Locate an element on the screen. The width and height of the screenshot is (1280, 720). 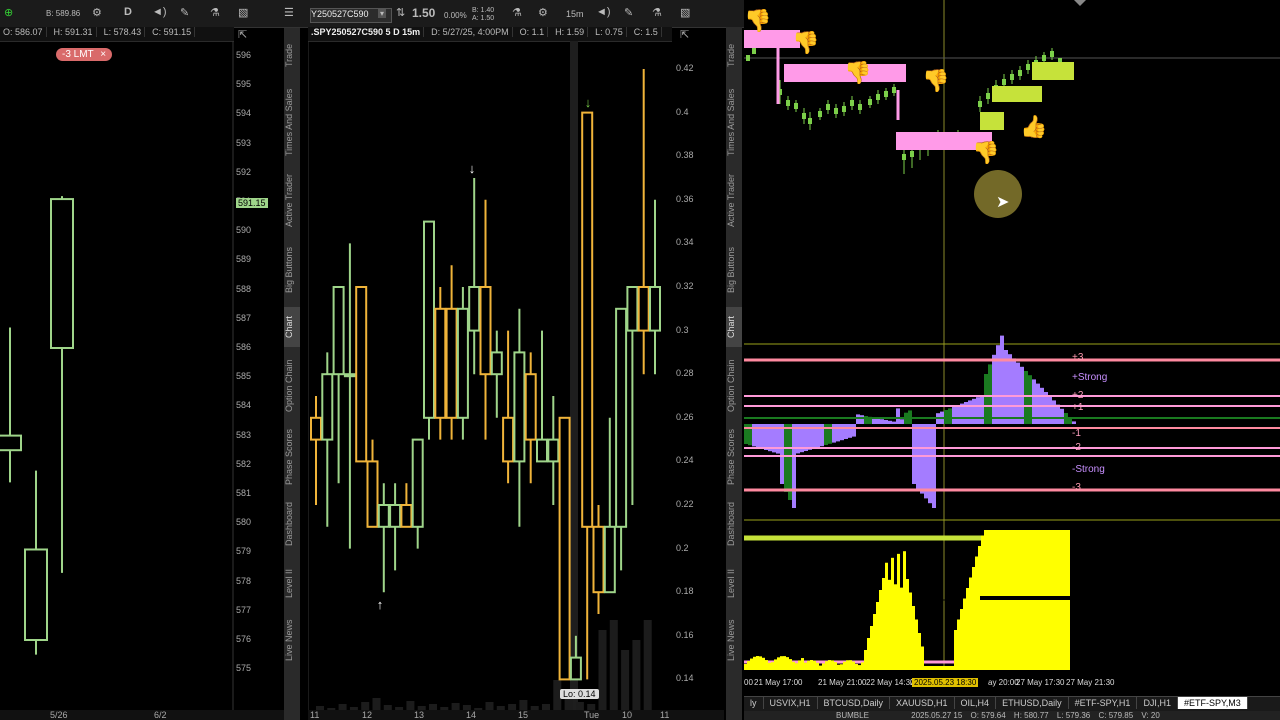
link-icon: ⇅ is located at coordinates (400, 12).